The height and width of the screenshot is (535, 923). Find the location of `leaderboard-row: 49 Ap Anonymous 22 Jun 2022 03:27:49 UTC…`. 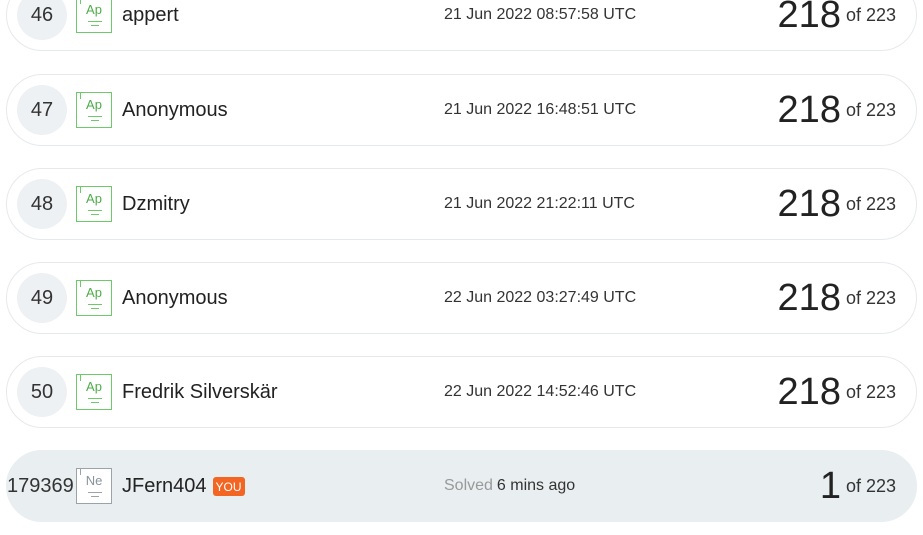

leaderboard-row: 49 Ap Anonymous 22 Jun 2022 03:27:49 UTC… is located at coordinates (461, 298).